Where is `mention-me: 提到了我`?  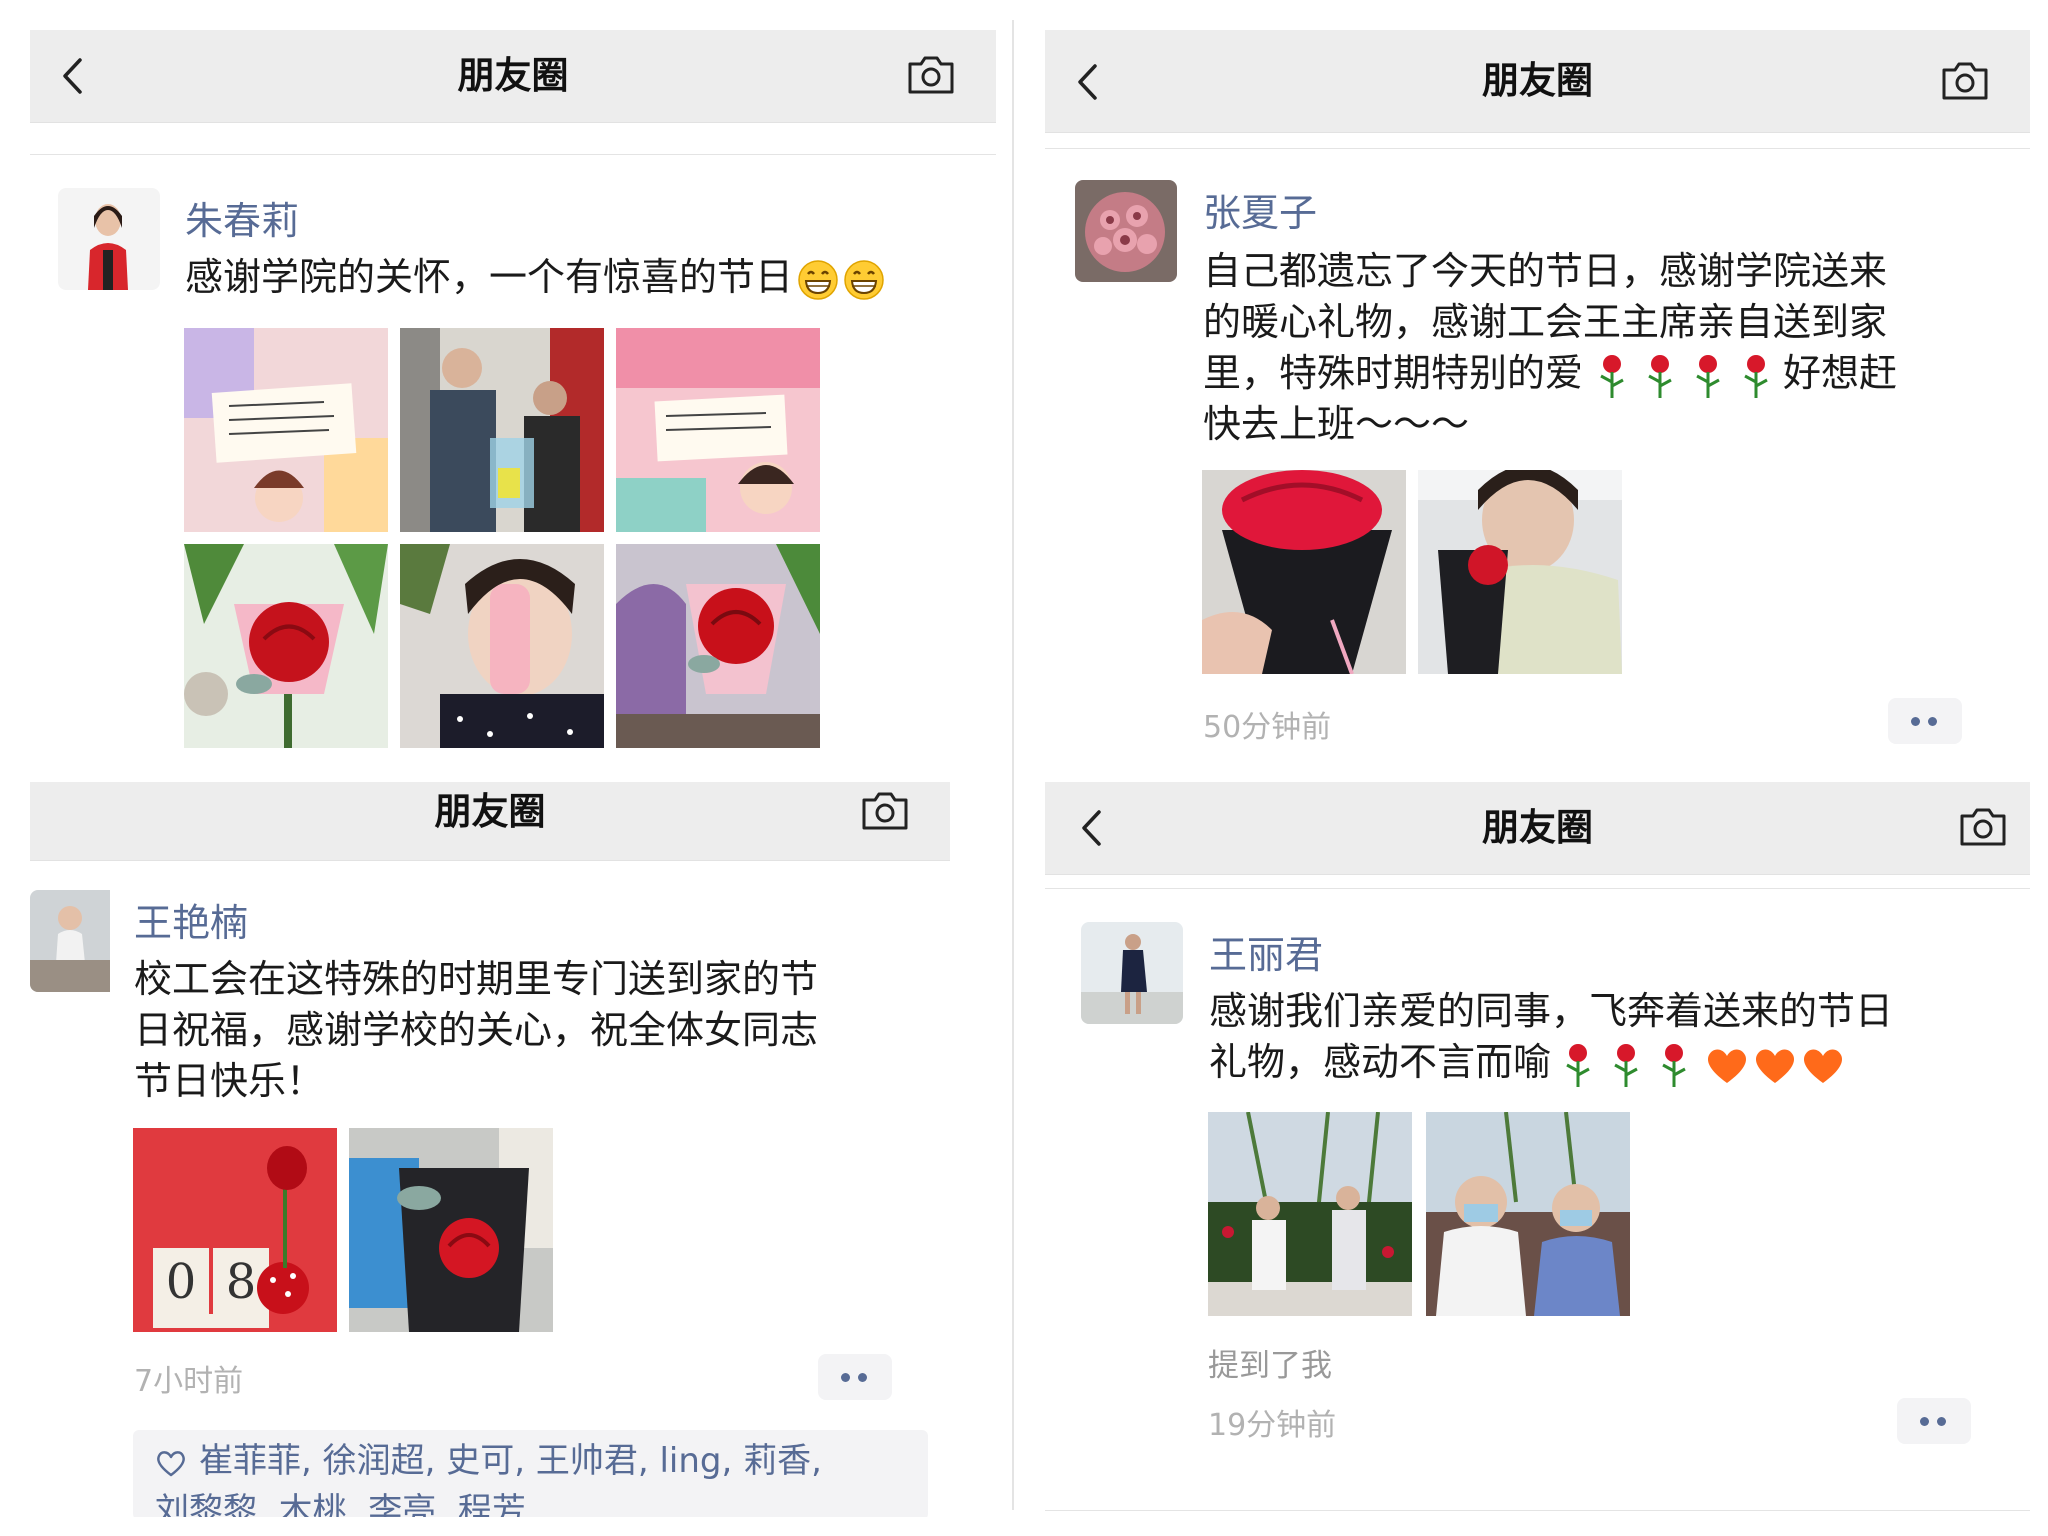 mention-me: 提到了我 is located at coordinates (1270, 1362).